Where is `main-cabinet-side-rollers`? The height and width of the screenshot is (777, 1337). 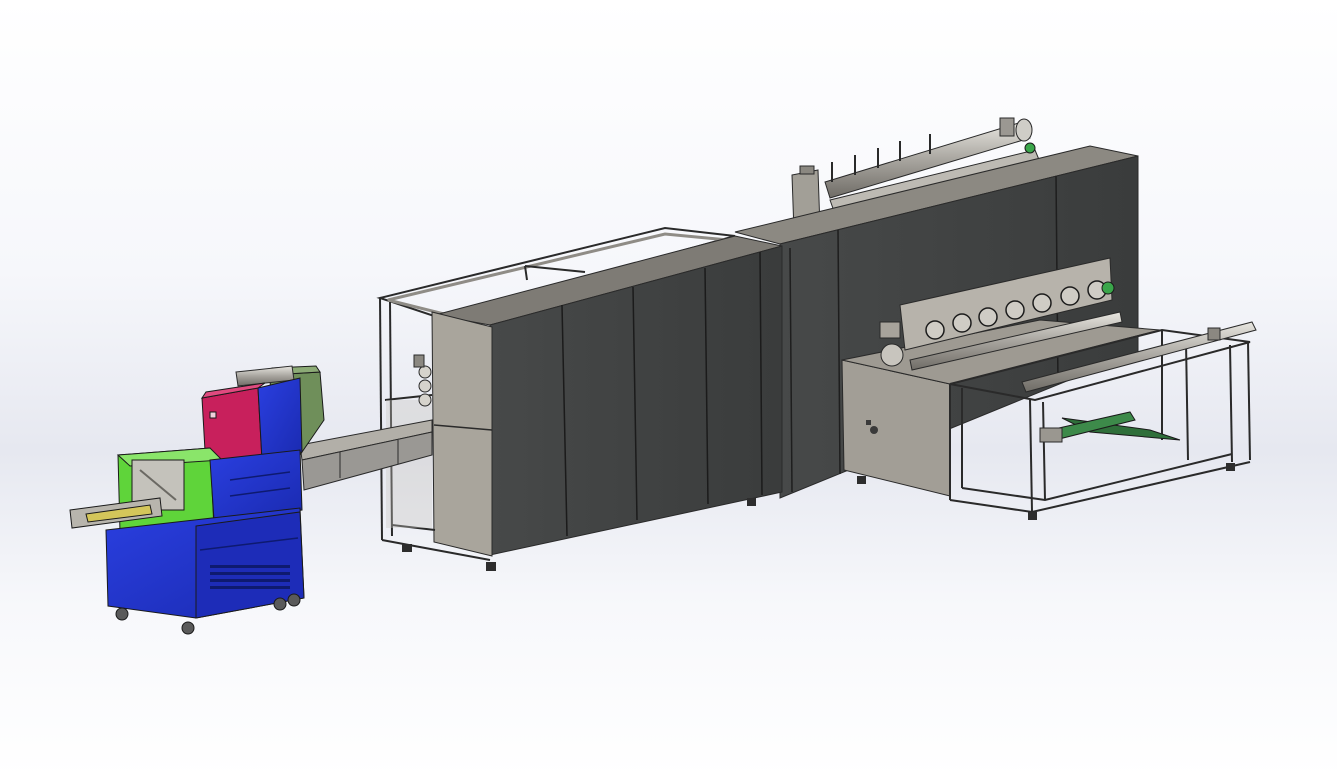
main-cabinet-side-rollers is located at coordinates (422, 380).